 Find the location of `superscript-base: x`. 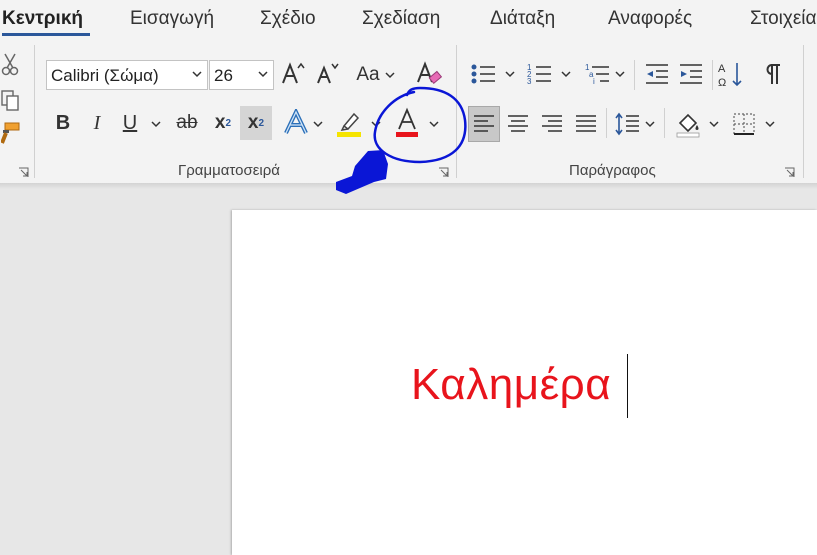

superscript-base: x is located at coordinates (253, 122).